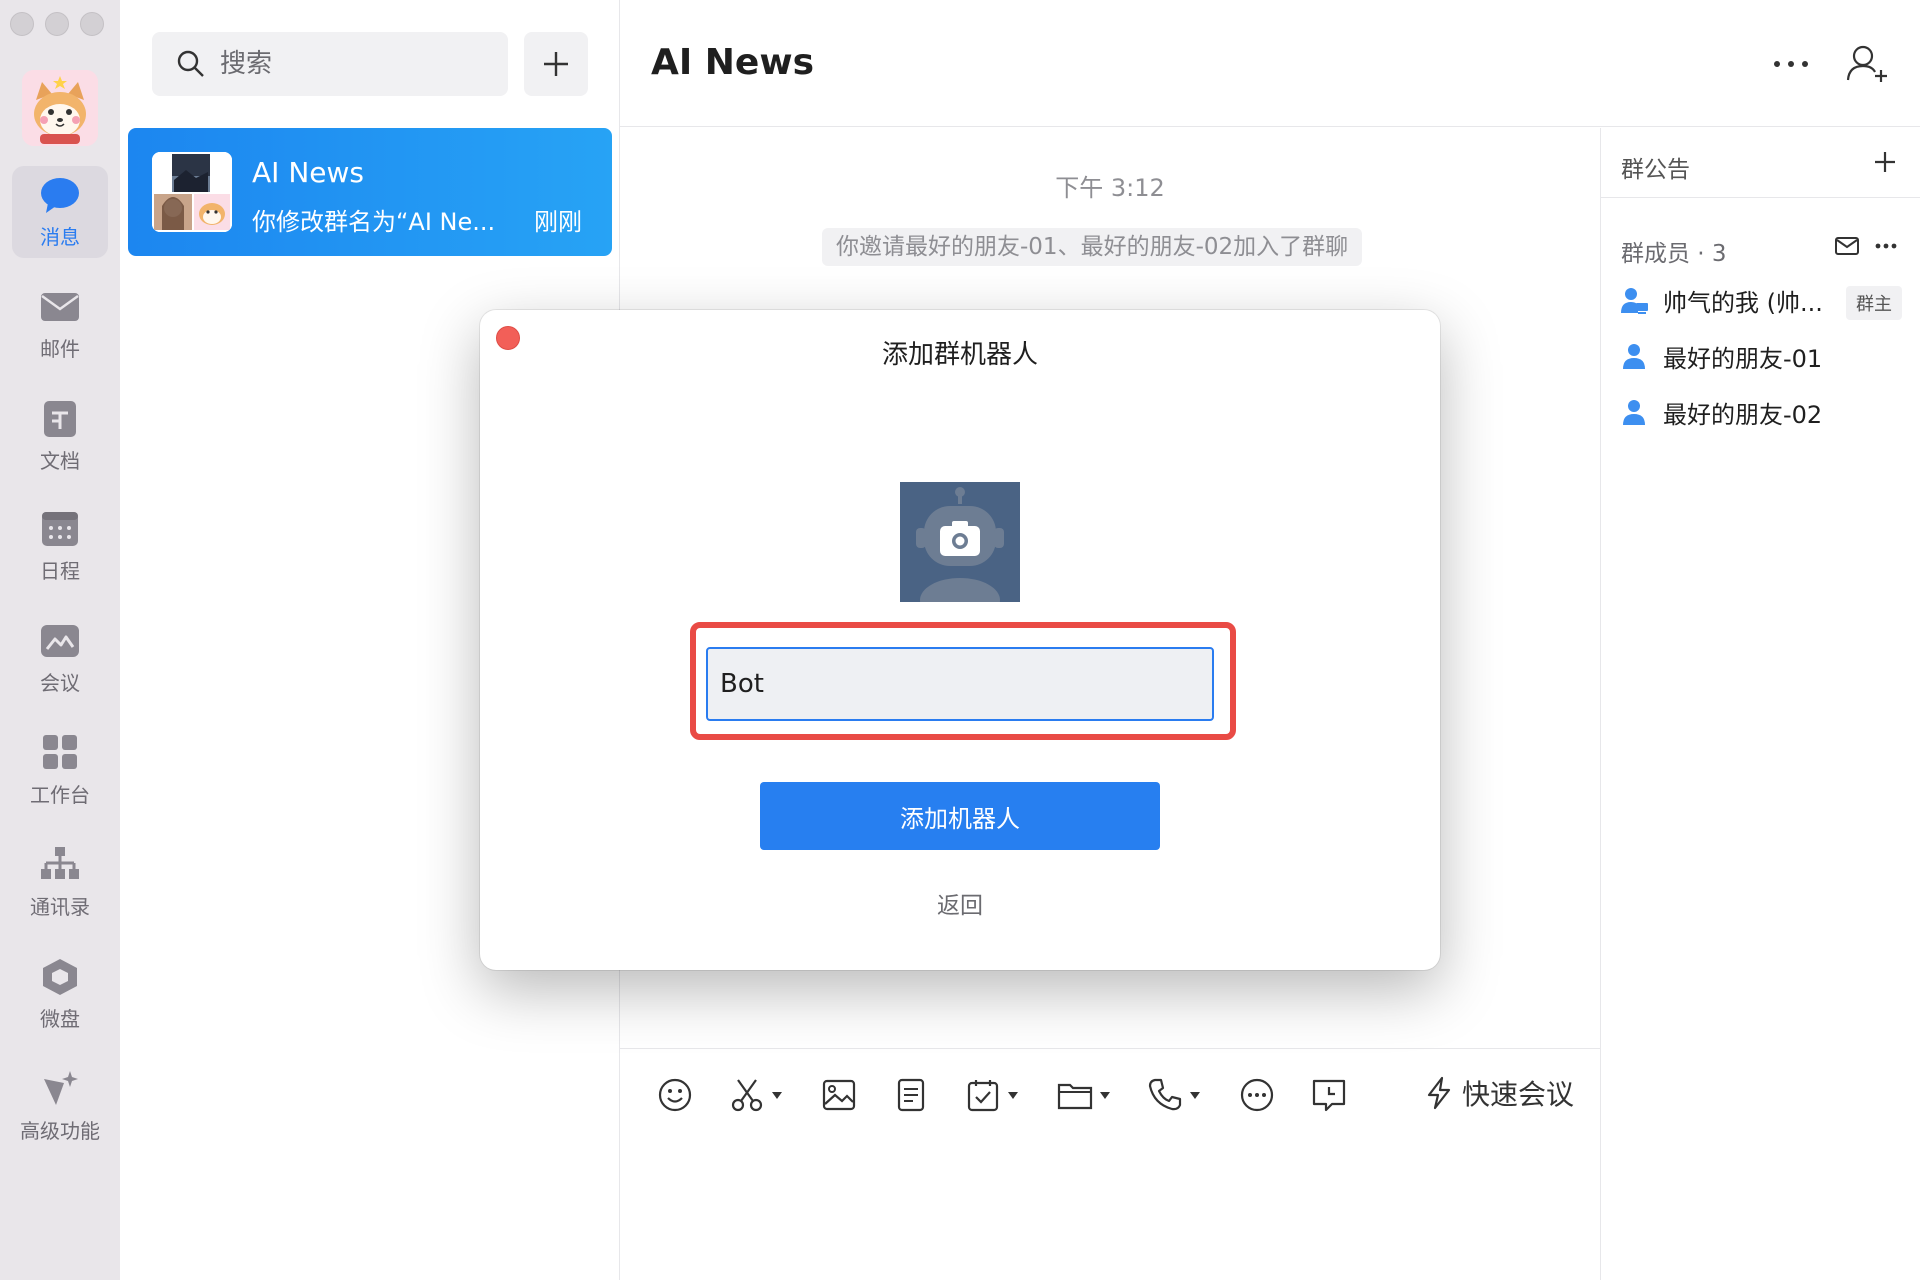 The height and width of the screenshot is (1280, 1920). I want to click on document-button, so click(911, 1095).